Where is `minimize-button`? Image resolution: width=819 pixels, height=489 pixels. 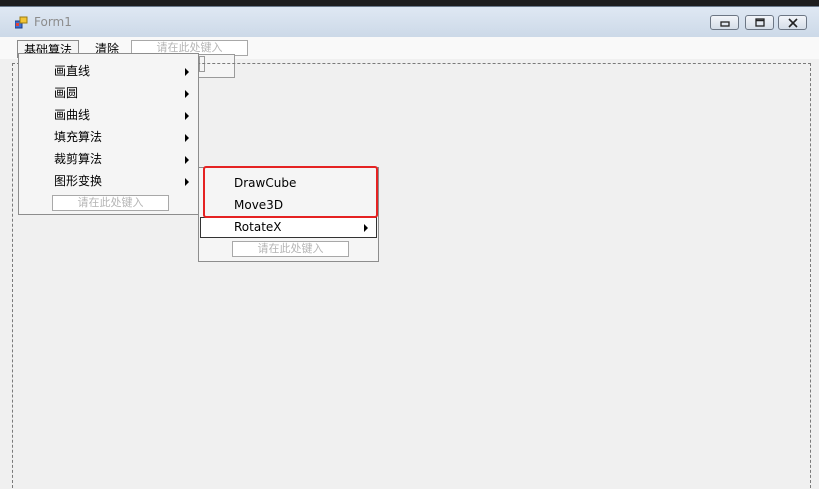 minimize-button is located at coordinates (724, 22).